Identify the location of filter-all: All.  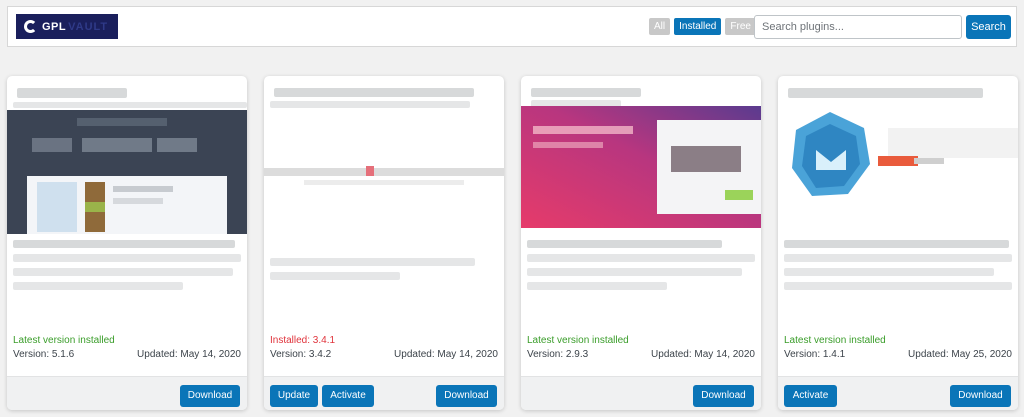
(660, 26).